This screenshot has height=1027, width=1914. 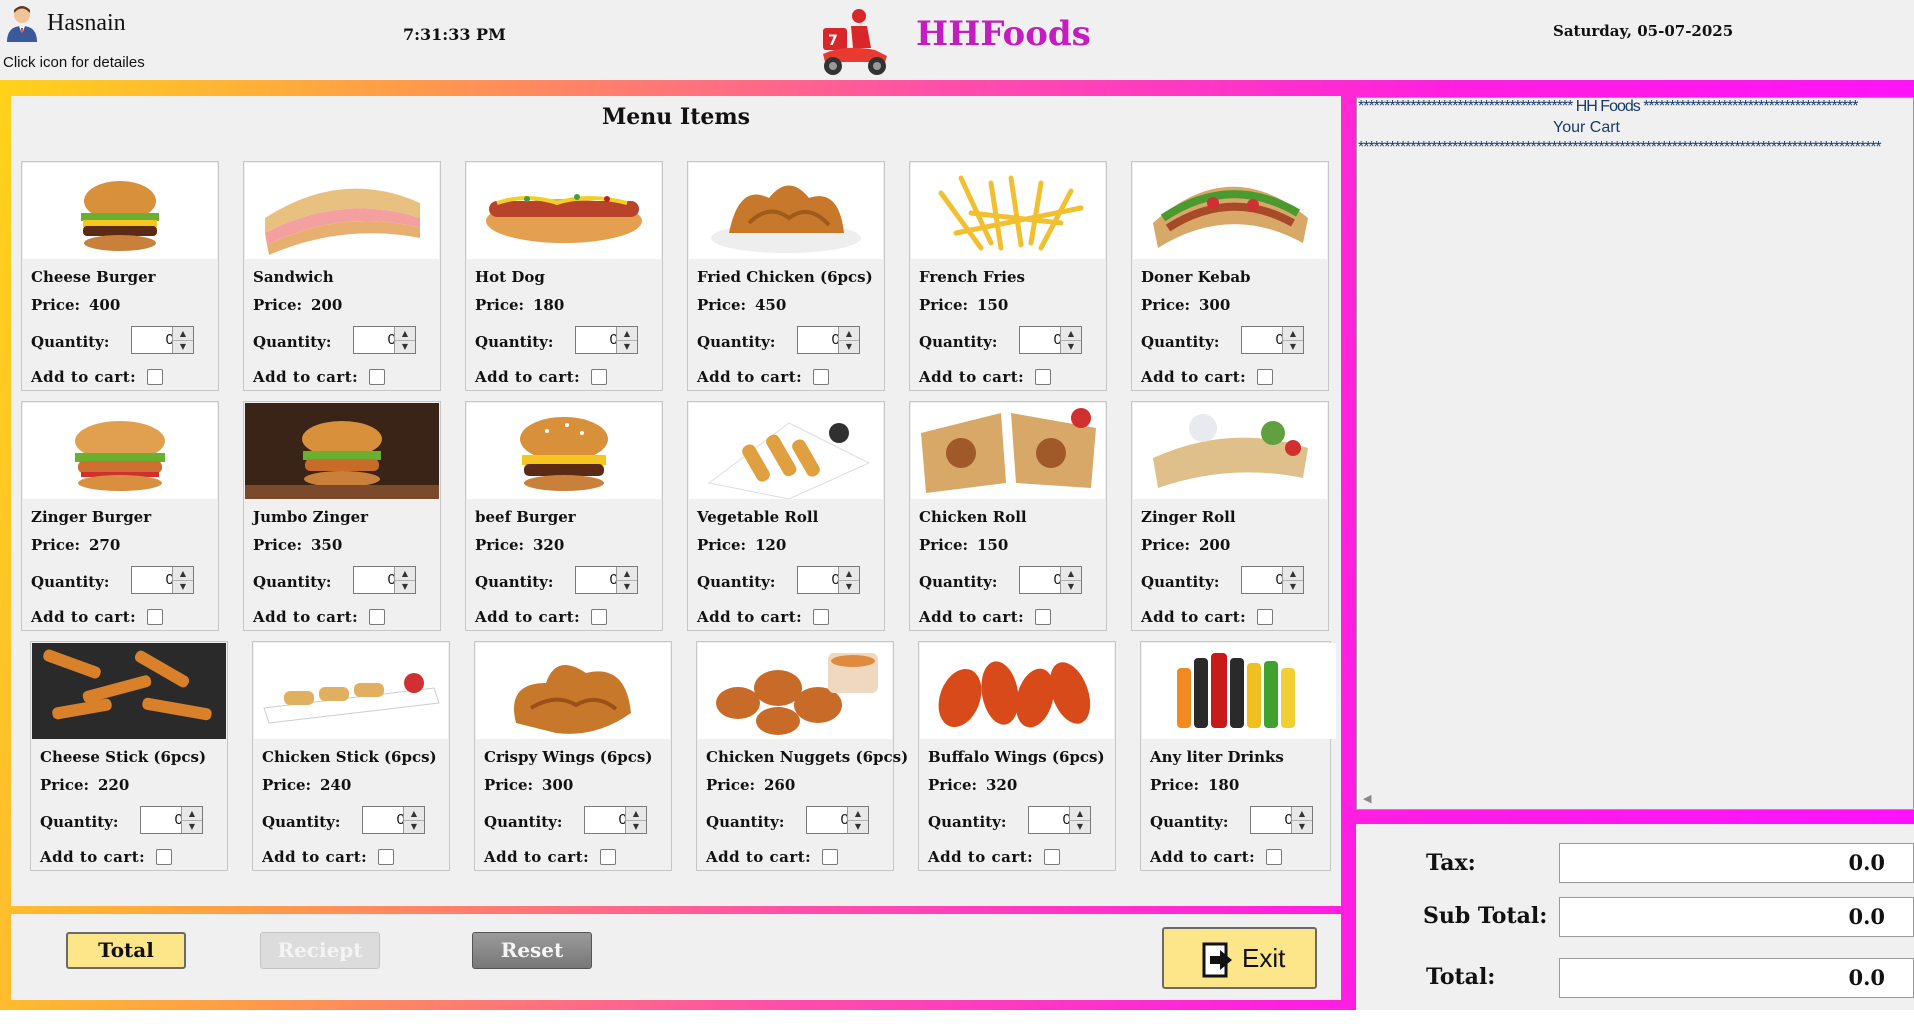 I want to click on scroll-left-icon: ◀, so click(x=1367, y=798).